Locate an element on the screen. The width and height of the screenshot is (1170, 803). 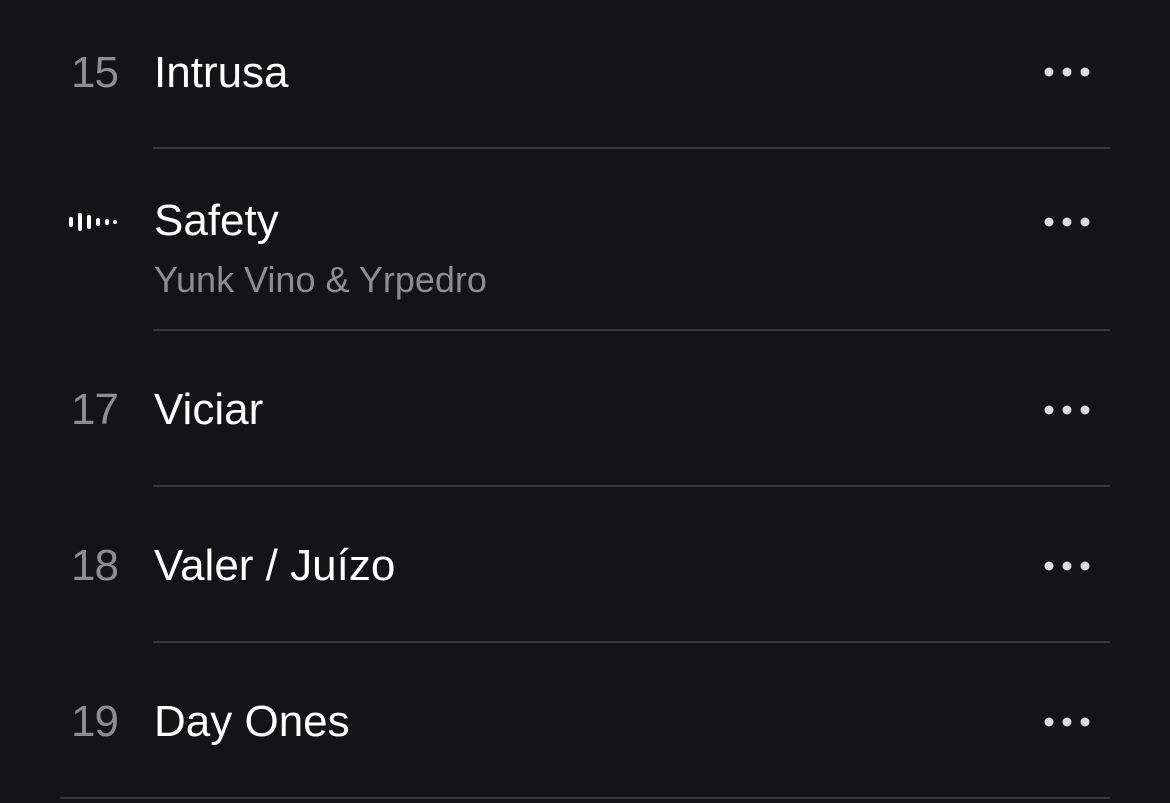
track-title: Valer / Juízo is located at coordinates (275, 565).